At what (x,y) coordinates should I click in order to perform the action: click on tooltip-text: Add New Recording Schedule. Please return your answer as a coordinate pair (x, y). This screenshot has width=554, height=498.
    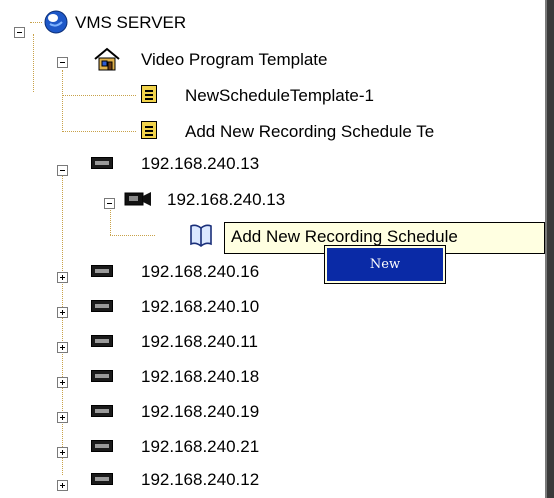
    Looking at the image, I should click on (344, 236).